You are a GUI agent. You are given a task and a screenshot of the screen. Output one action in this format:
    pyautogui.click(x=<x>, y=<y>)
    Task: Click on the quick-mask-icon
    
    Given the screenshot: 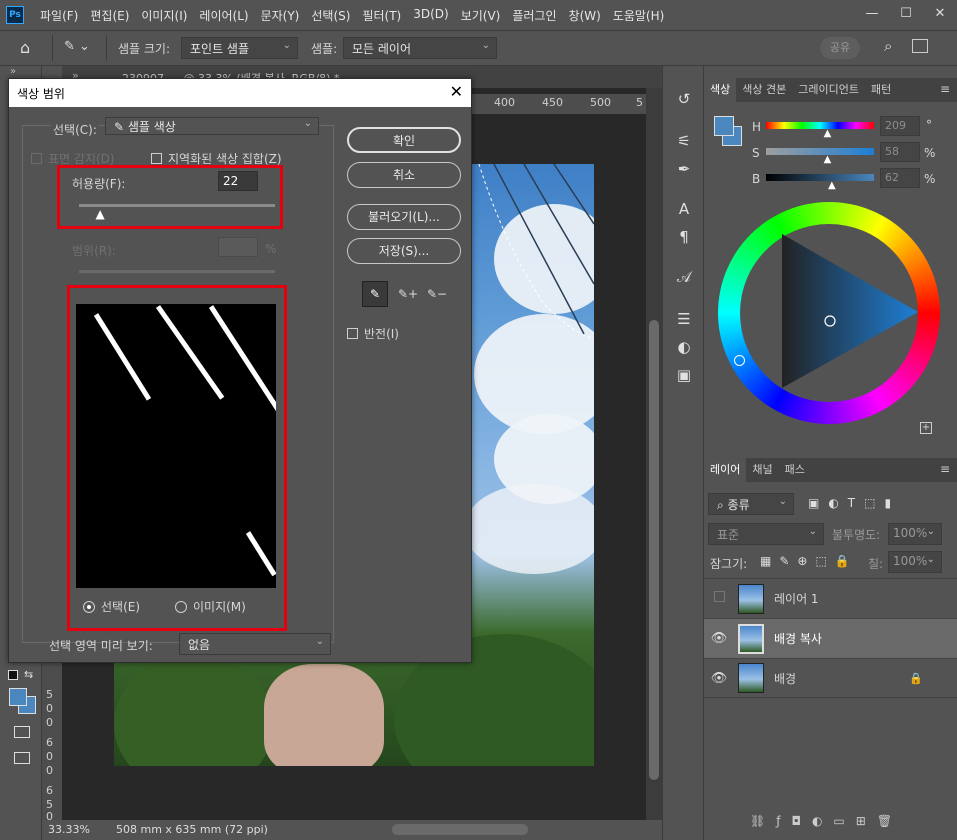 What is the action you would take?
    pyautogui.click(x=22, y=732)
    